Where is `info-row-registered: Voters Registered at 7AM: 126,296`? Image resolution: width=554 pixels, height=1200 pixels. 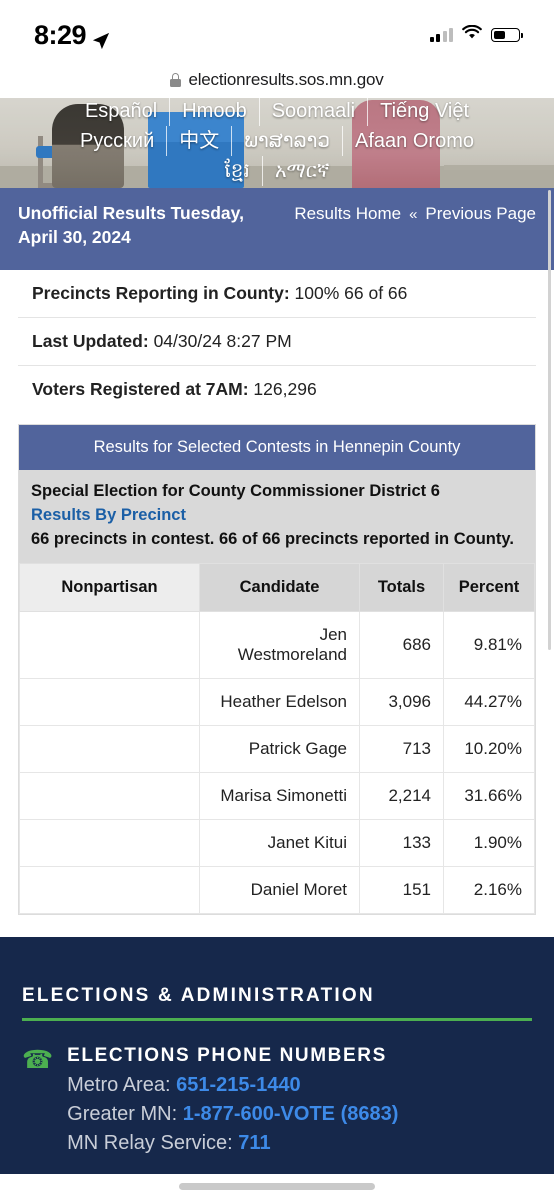 info-row-registered: Voters Registered at 7AM: 126,296 is located at coordinates (277, 389).